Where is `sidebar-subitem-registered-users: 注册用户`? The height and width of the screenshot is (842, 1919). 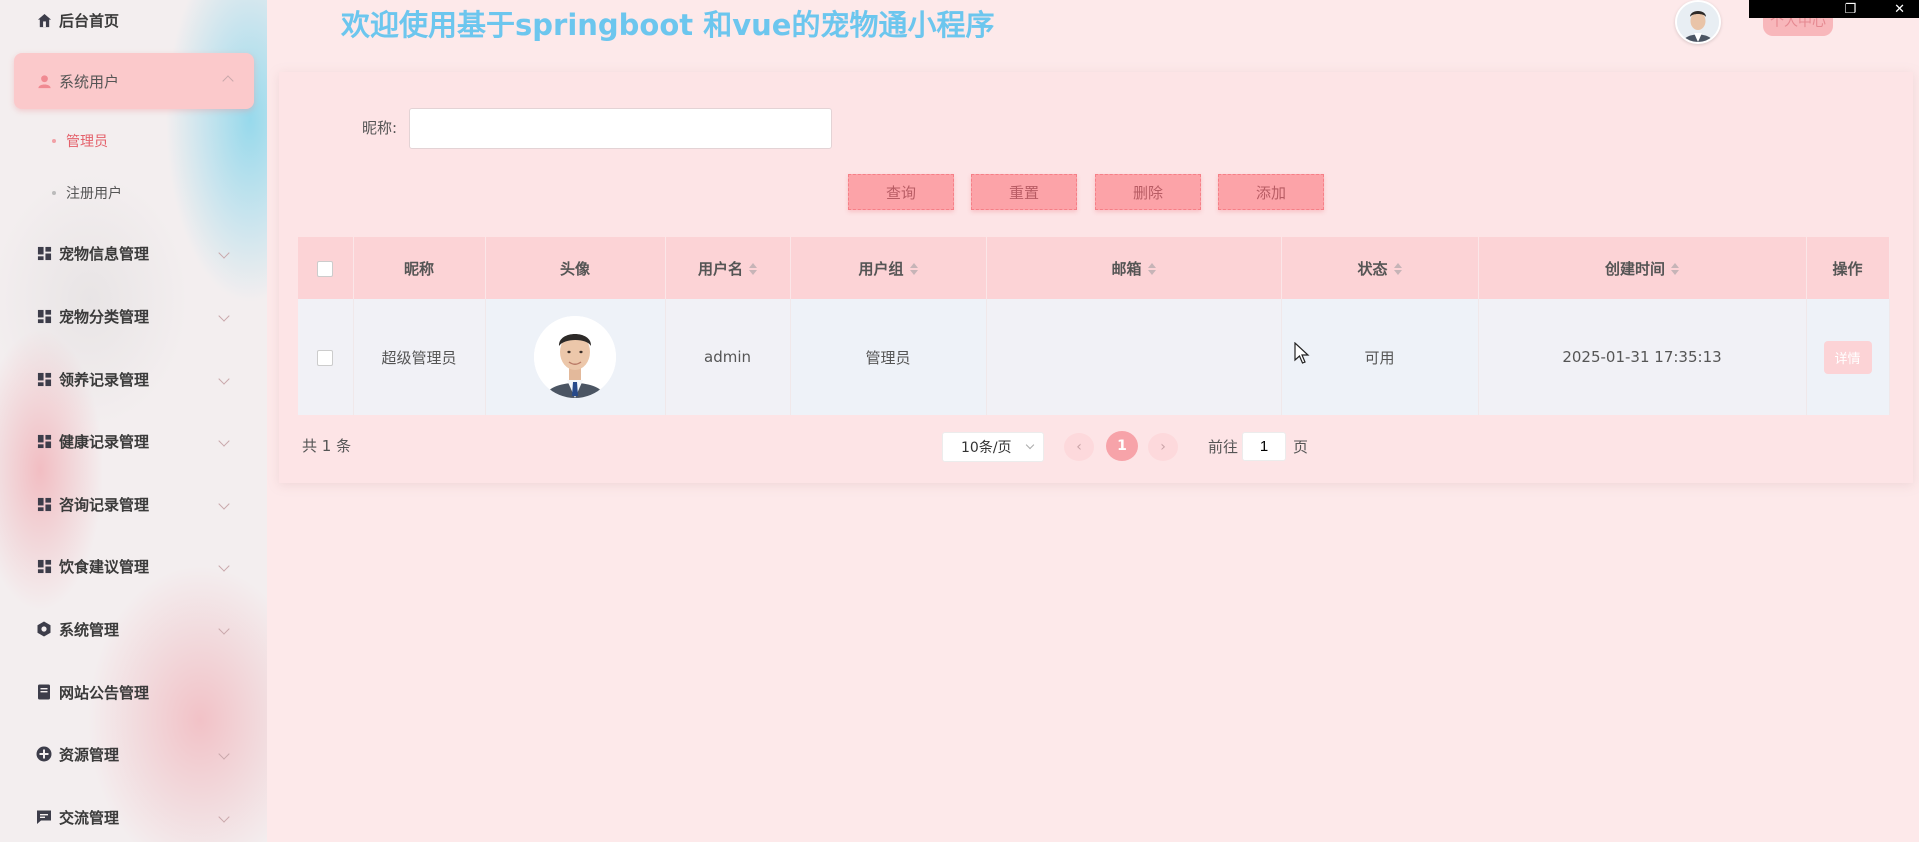 sidebar-subitem-registered-users: 注册用户 is located at coordinates (87, 193).